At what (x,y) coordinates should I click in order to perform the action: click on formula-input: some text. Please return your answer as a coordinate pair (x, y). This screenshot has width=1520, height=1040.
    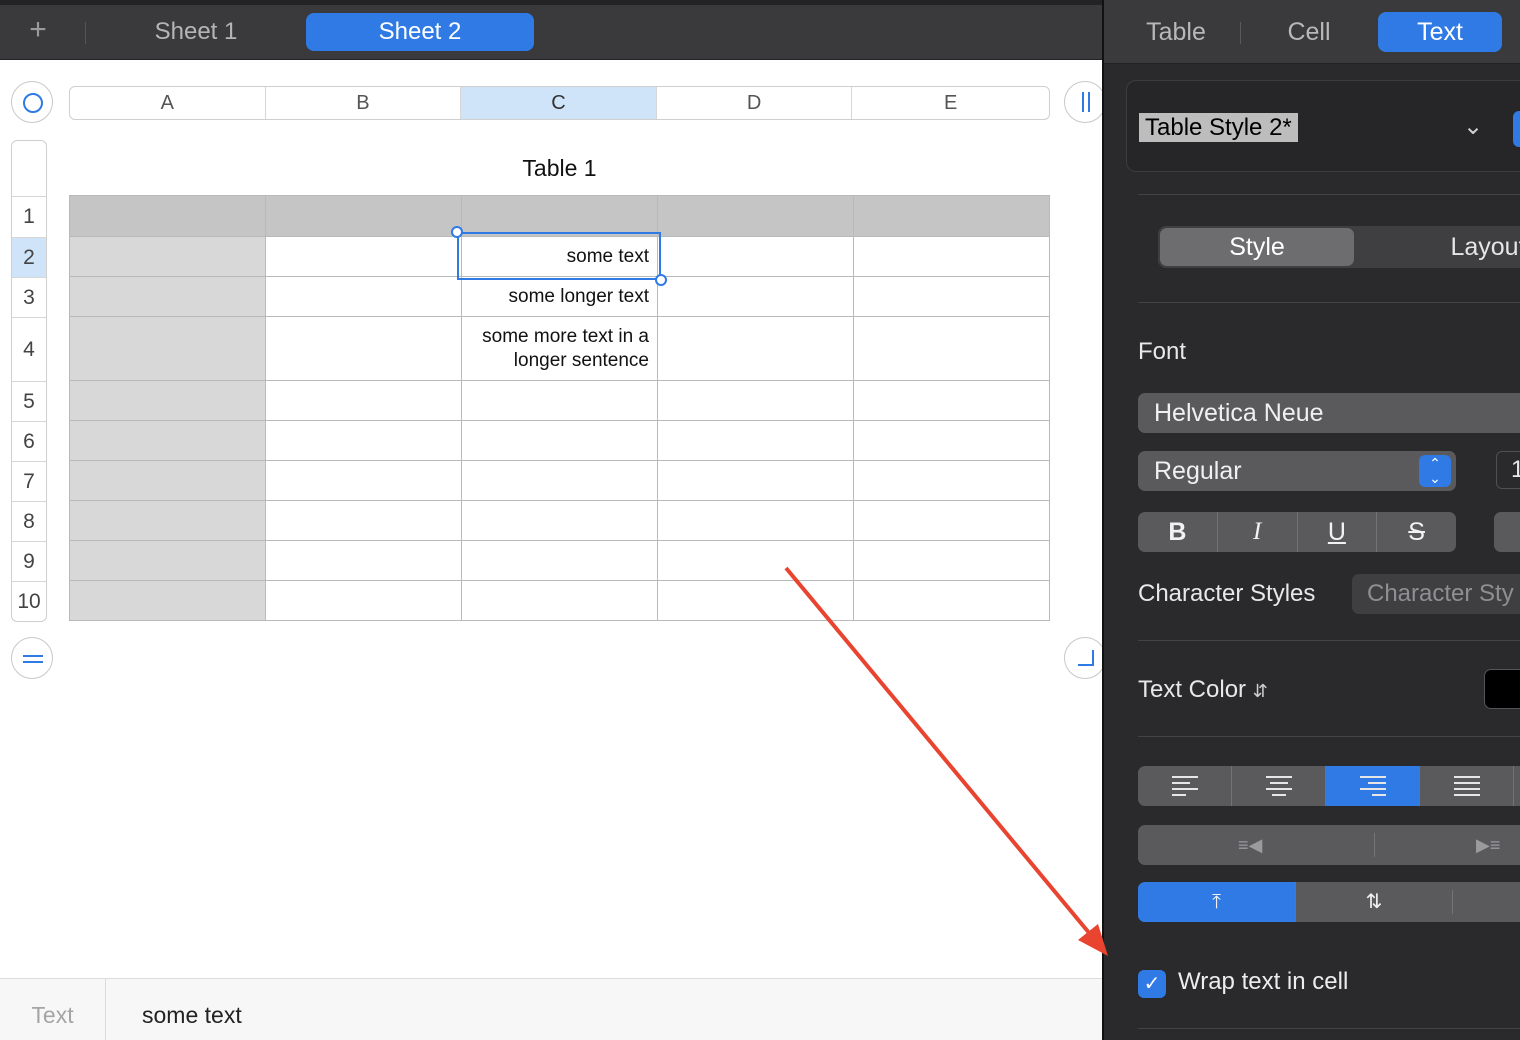
    Looking at the image, I should click on (192, 1009).